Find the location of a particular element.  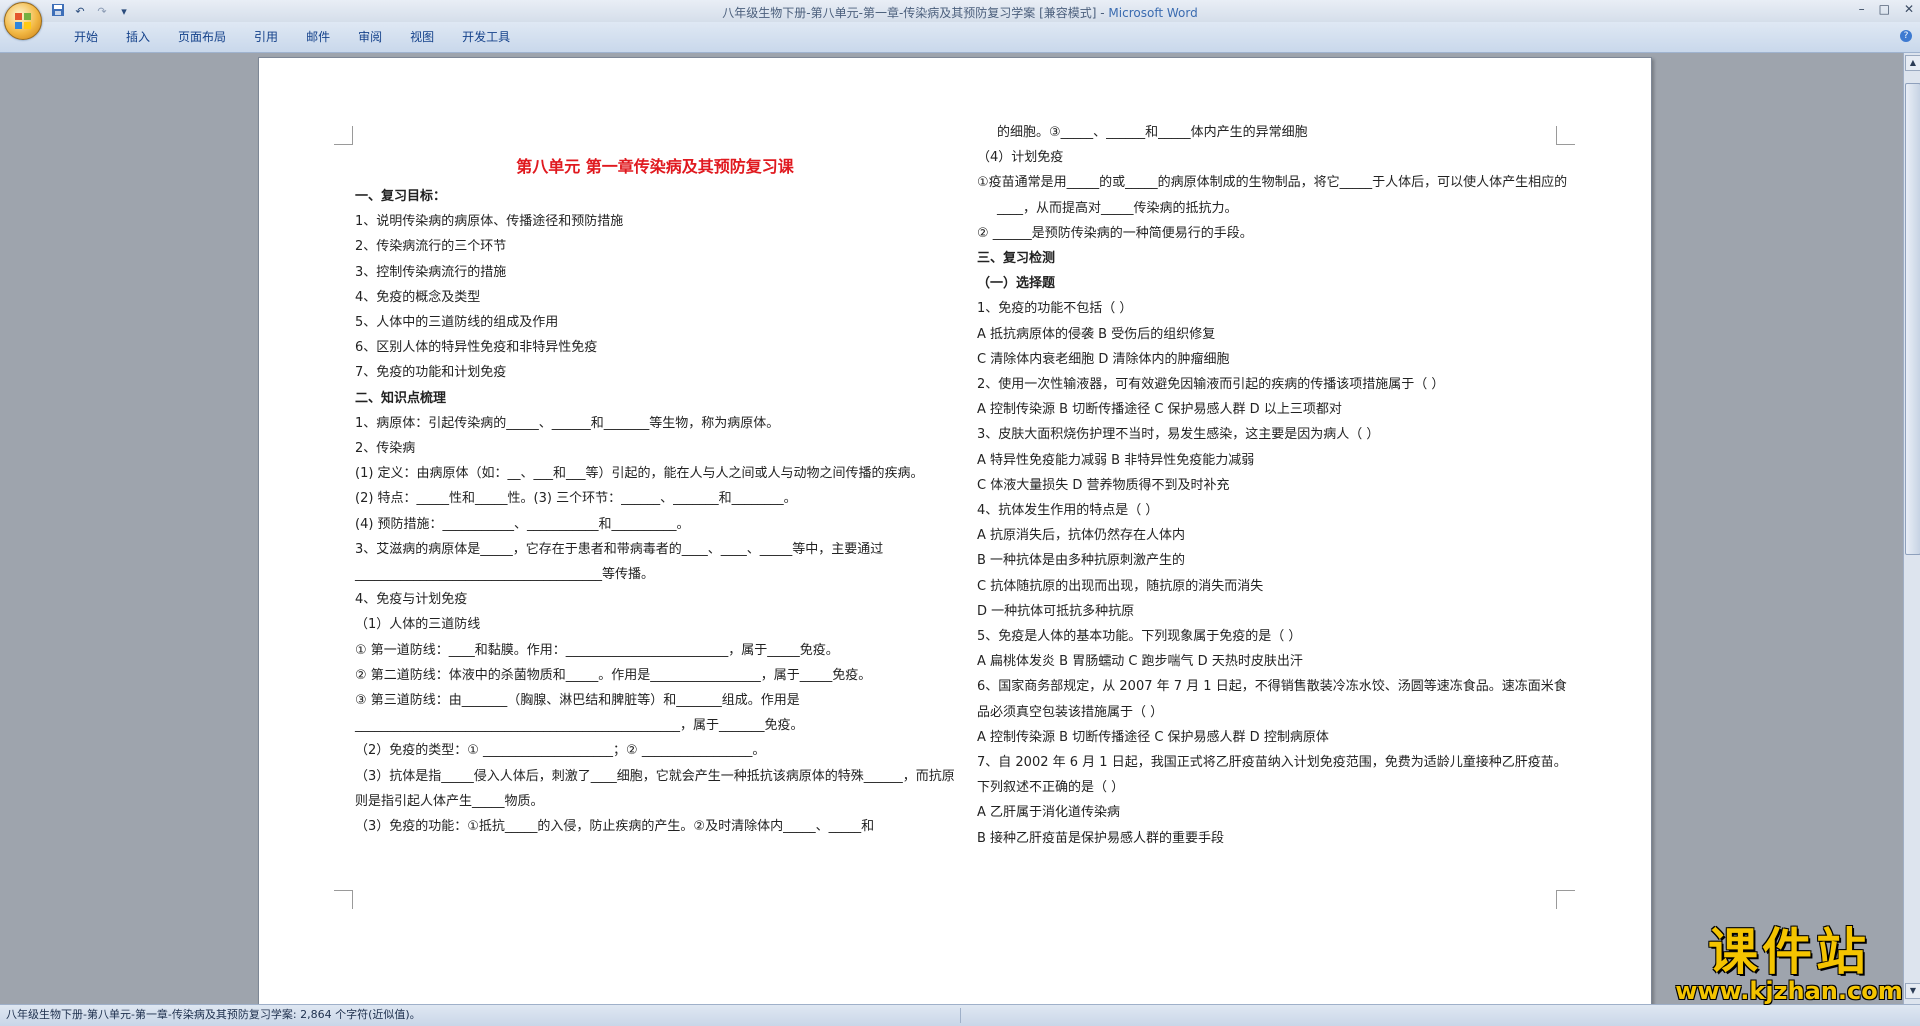

answer-option: A 抗原消失后，抗体仍然存在人体内 is located at coordinates (1081, 536).